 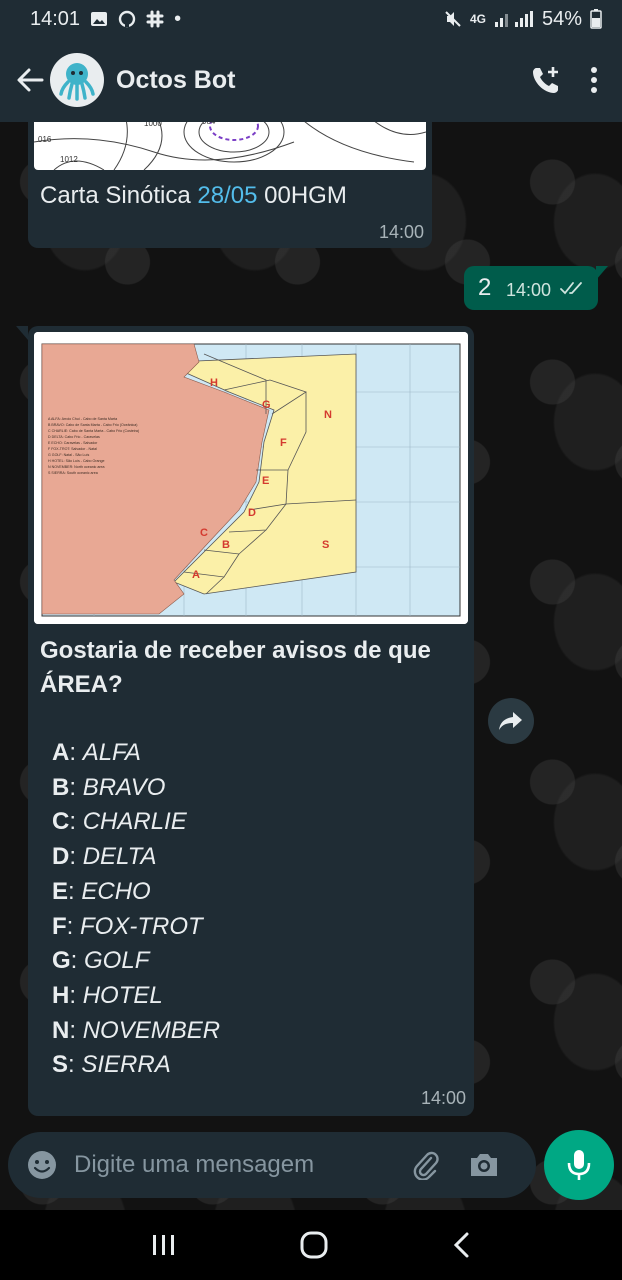 I want to click on message-composer, so click(x=272, y=1165).